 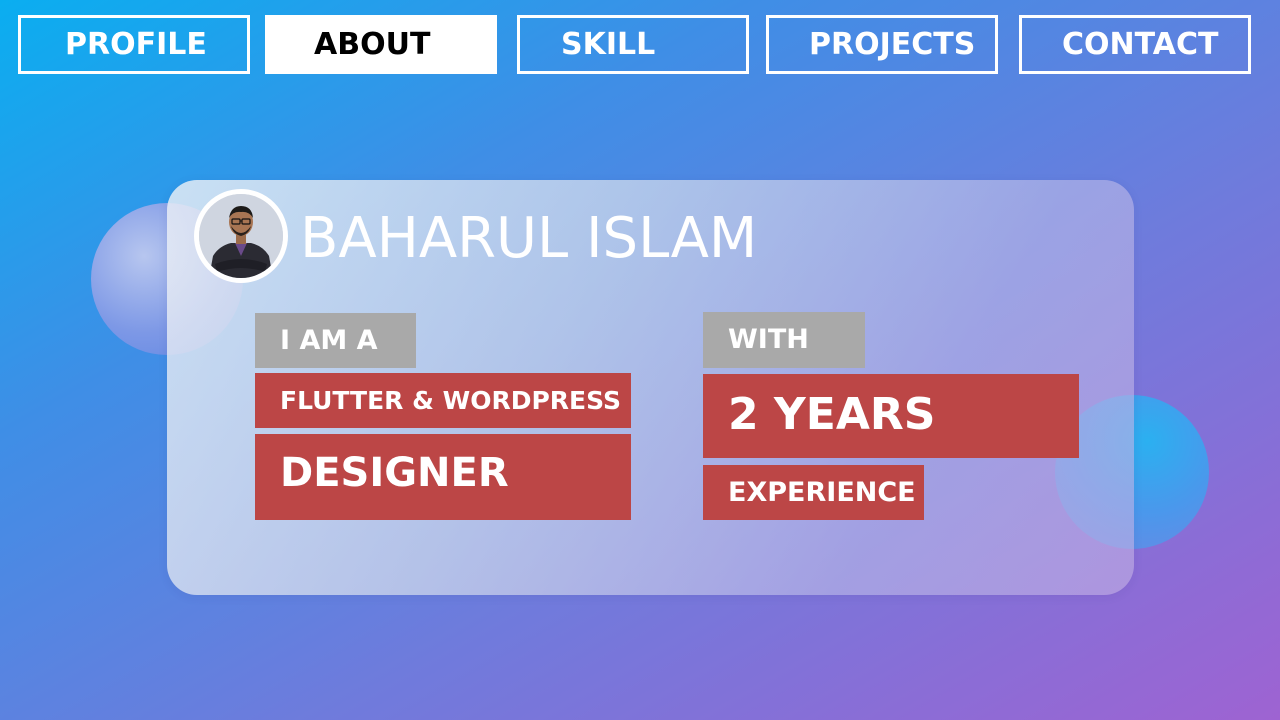 What do you see at coordinates (633, 44) in the screenshot?
I see `tab-skill: SKILL` at bounding box center [633, 44].